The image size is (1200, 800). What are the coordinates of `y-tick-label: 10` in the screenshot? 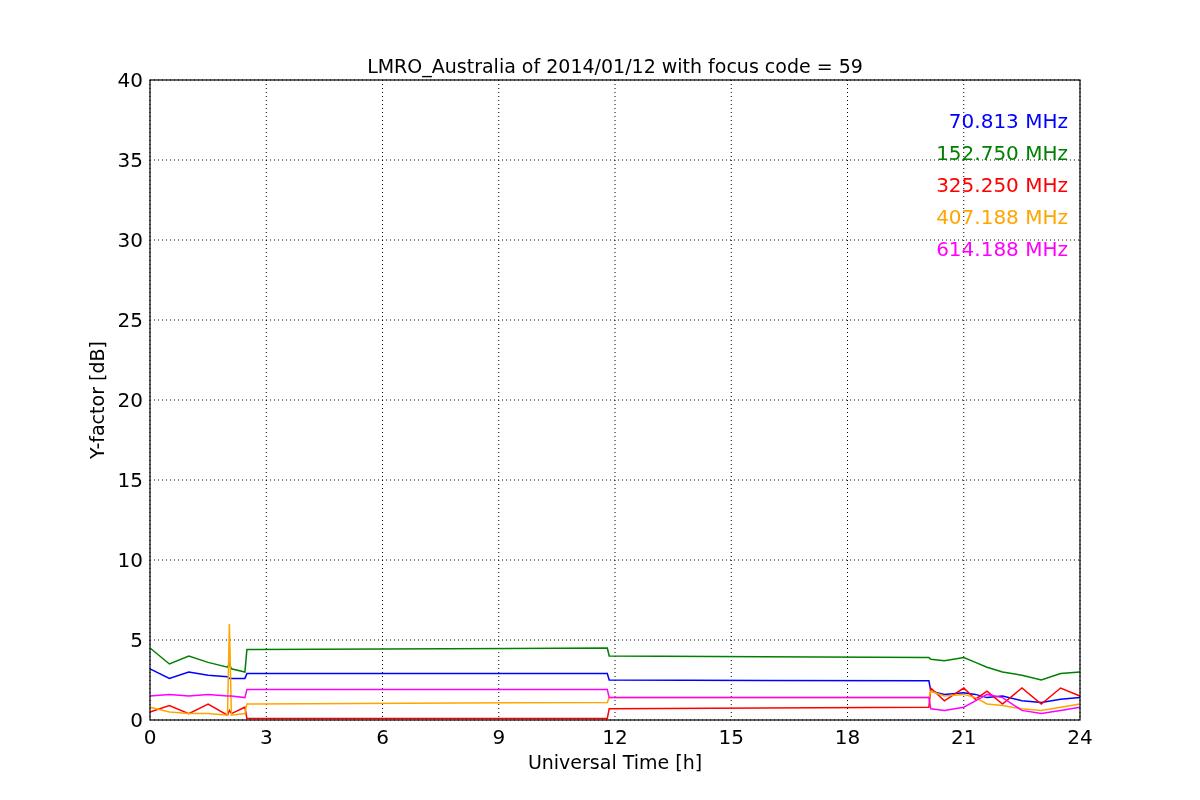 It's located at (130, 560).